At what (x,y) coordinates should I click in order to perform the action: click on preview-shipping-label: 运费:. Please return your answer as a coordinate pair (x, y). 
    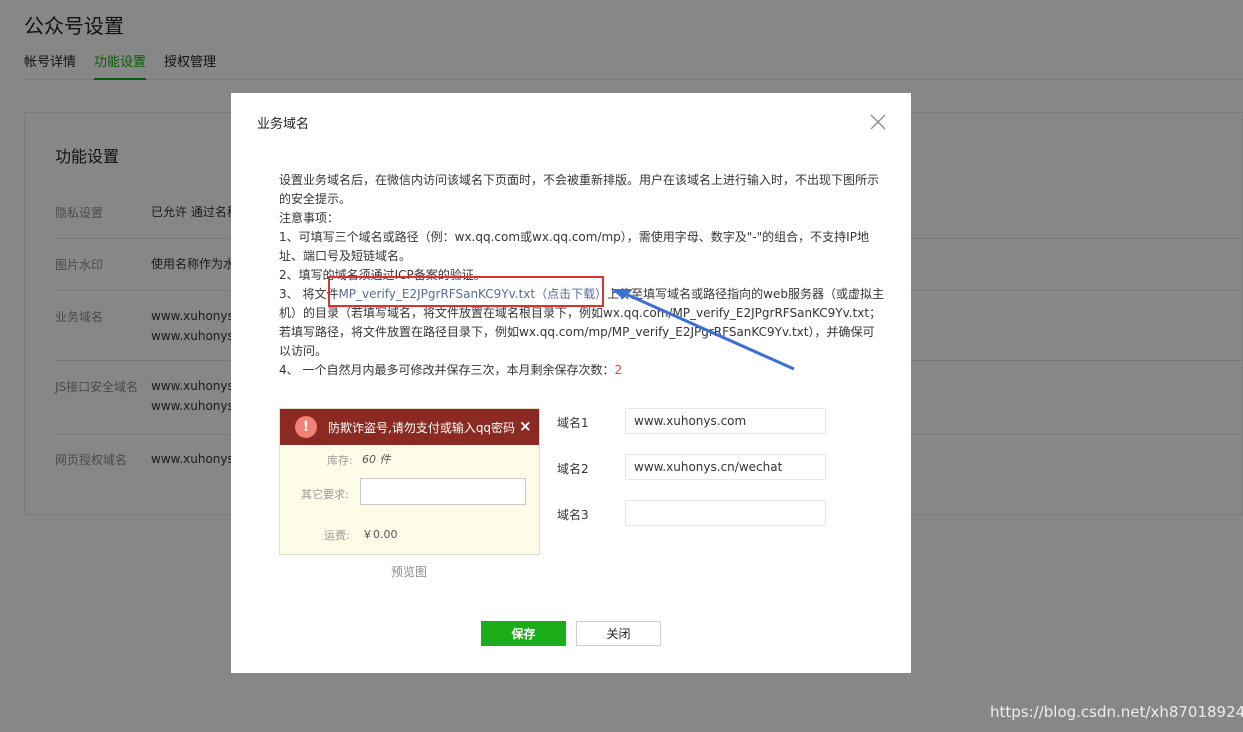
    Looking at the image, I should click on (337, 535).